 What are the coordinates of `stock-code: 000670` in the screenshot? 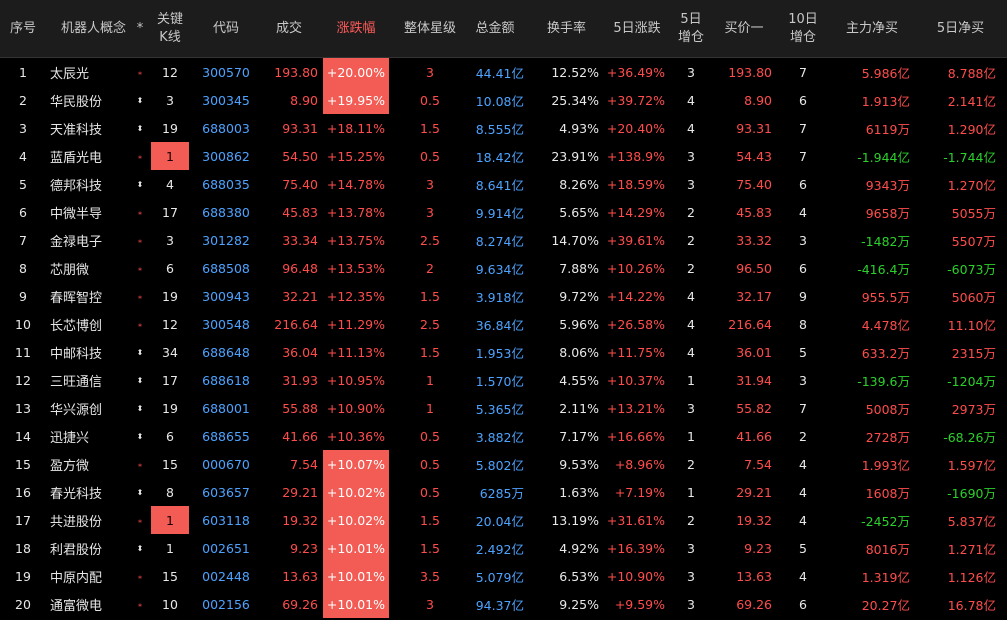 It's located at (226, 464).